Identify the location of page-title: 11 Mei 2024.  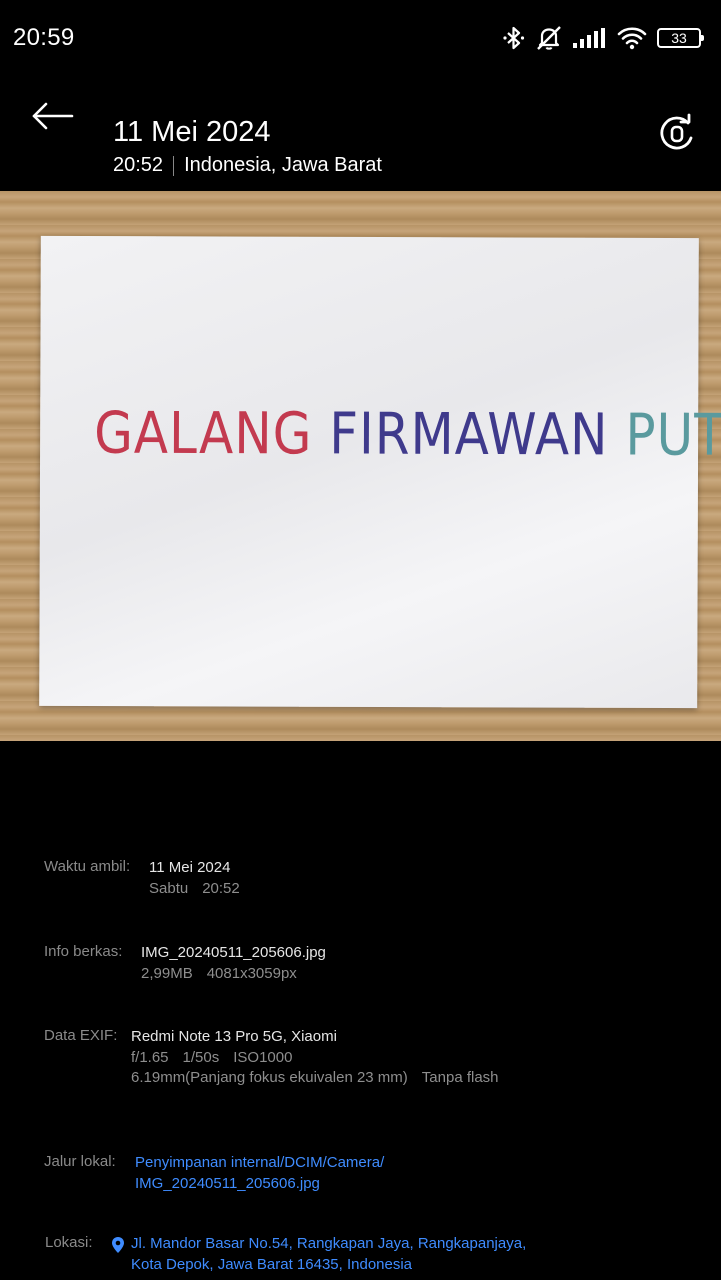
(192, 132).